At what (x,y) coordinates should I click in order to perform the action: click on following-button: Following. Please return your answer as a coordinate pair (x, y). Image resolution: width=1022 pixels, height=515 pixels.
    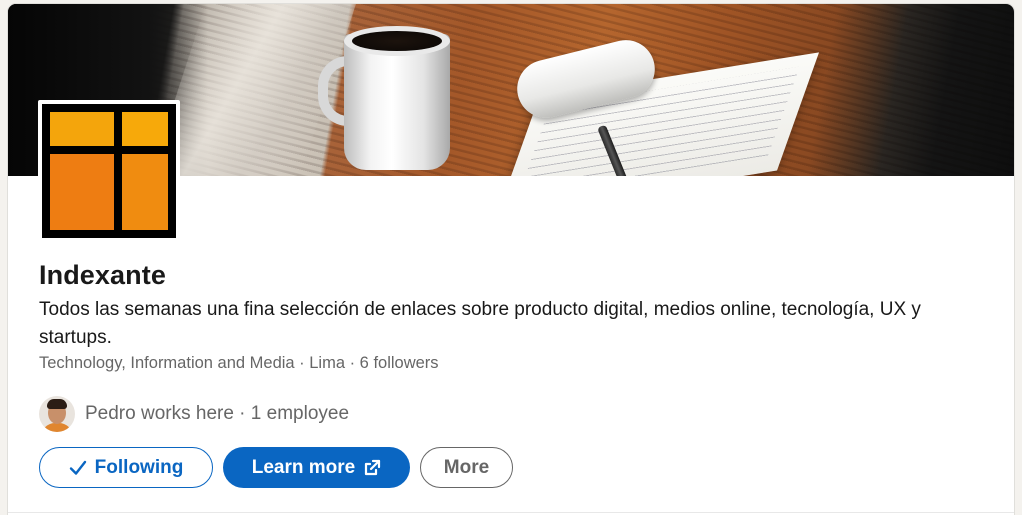
    Looking at the image, I should click on (126, 467).